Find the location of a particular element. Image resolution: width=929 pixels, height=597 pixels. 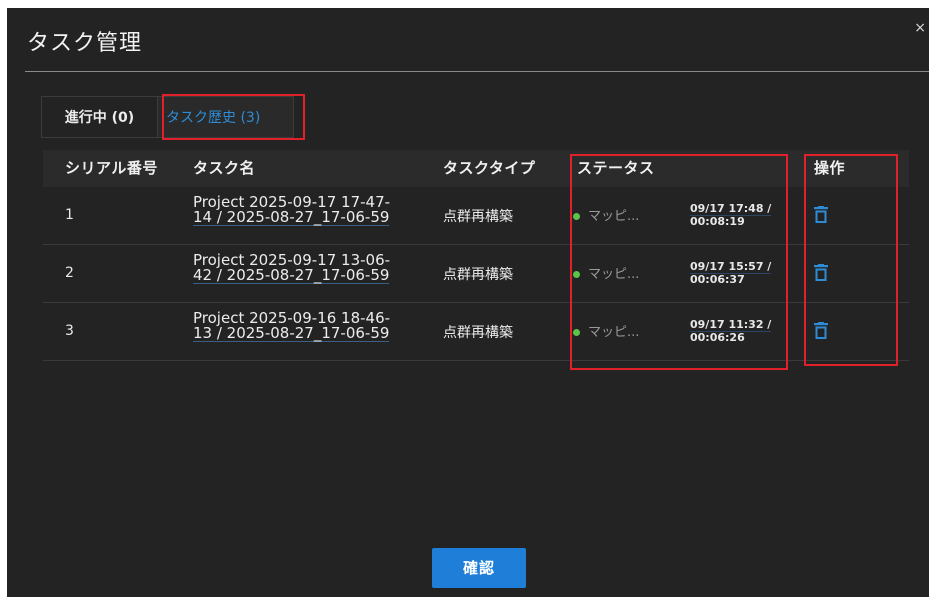

time-cell: 09/17 15:57 / 00:06:37 is located at coordinates (731, 273).